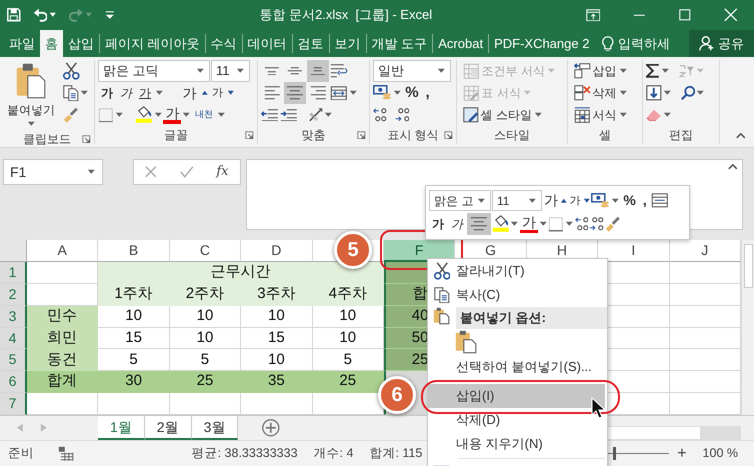 The height and width of the screenshot is (466, 754). Describe the element at coordinates (134, 251) in the screenshot. I see `column-header: B` at that location.